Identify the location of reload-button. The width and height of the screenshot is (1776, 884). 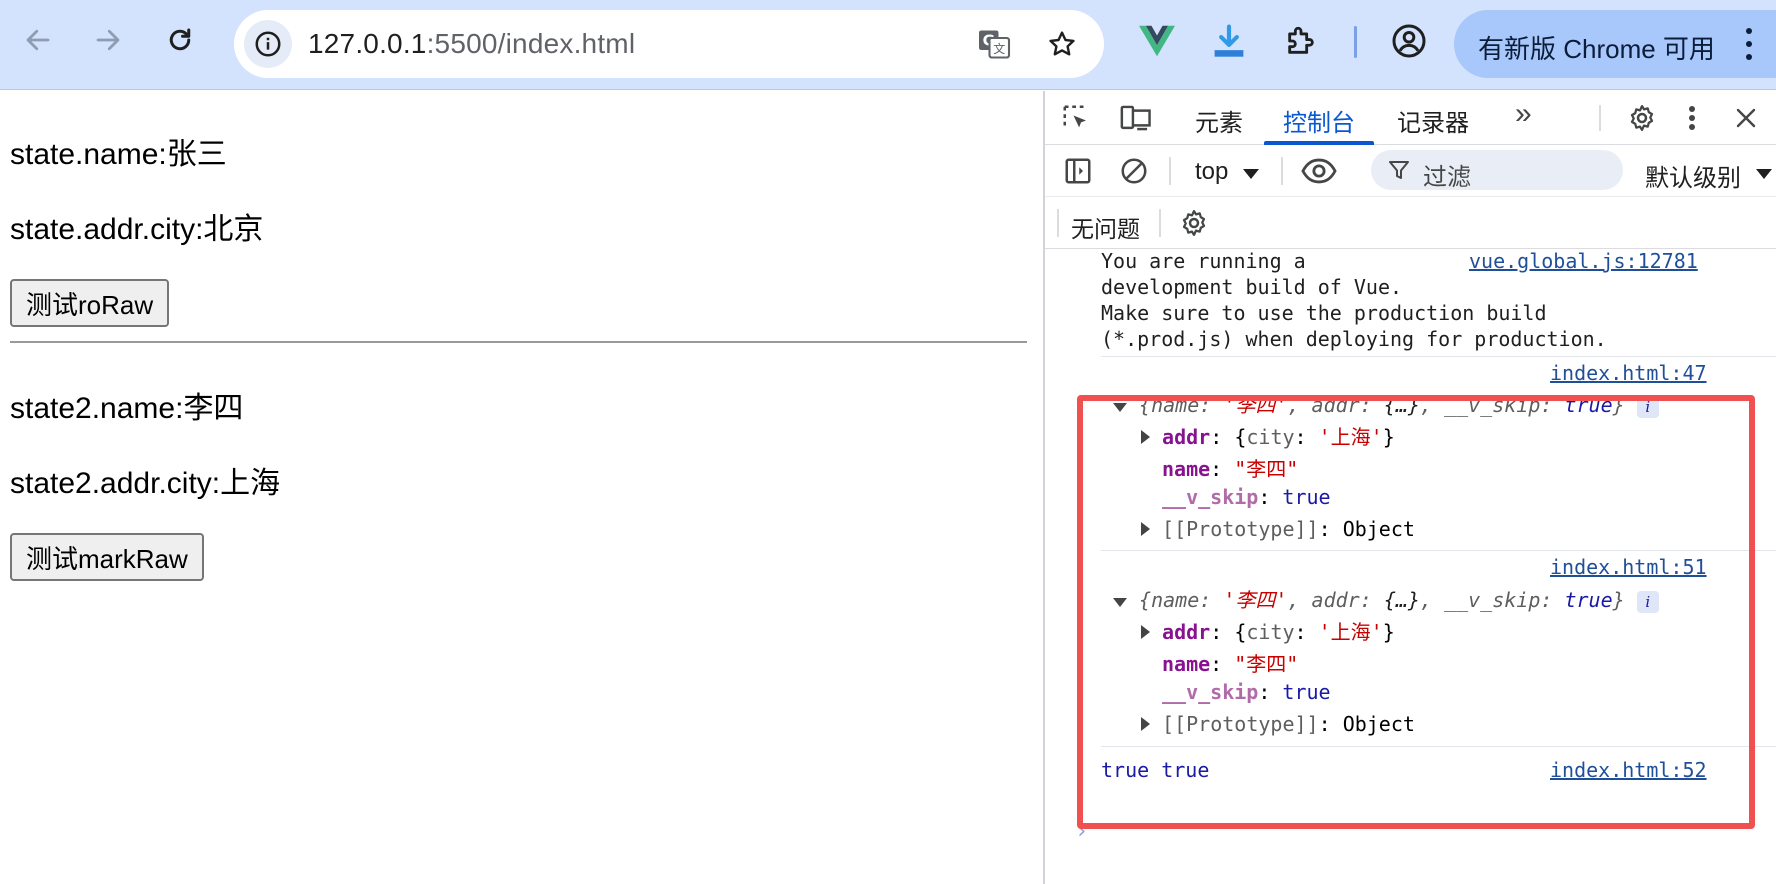
(180, 40).